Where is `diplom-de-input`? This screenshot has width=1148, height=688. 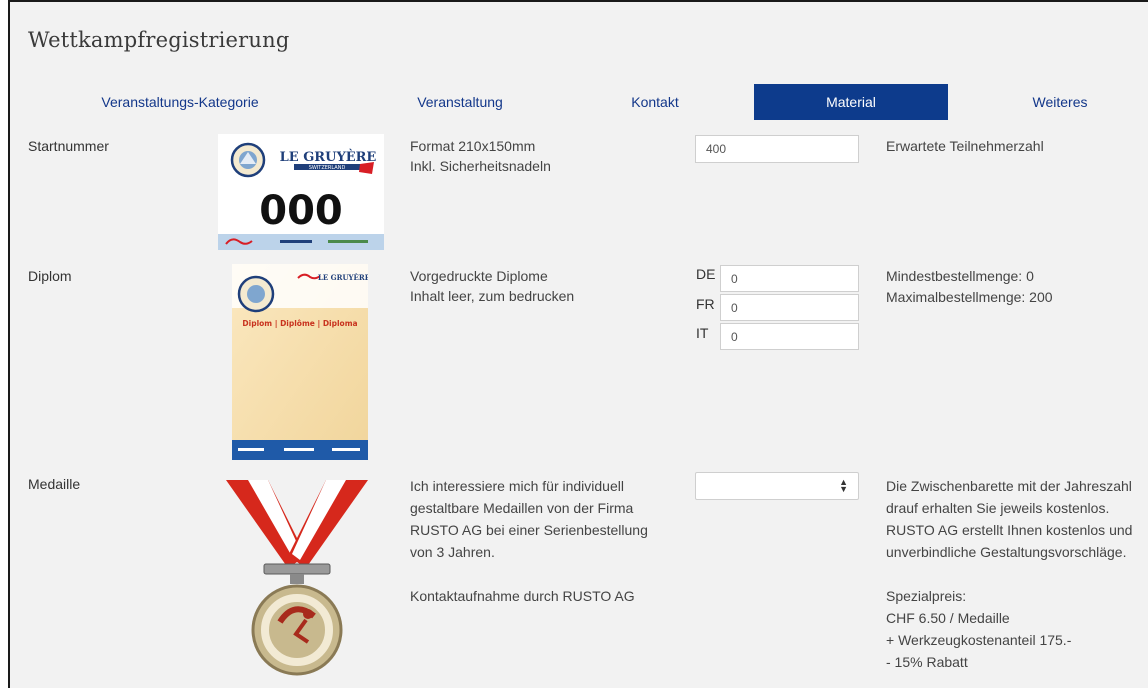 diplom-de-input is located at coordinates (789, 278).